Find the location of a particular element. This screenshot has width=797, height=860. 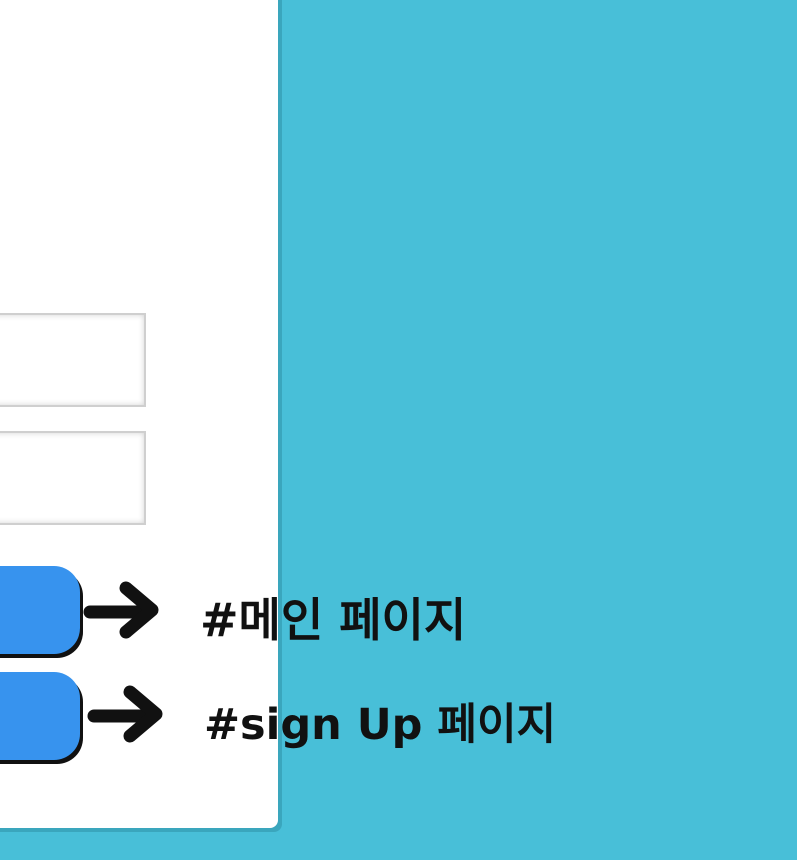

login-button is located at coordinates (40, 610).